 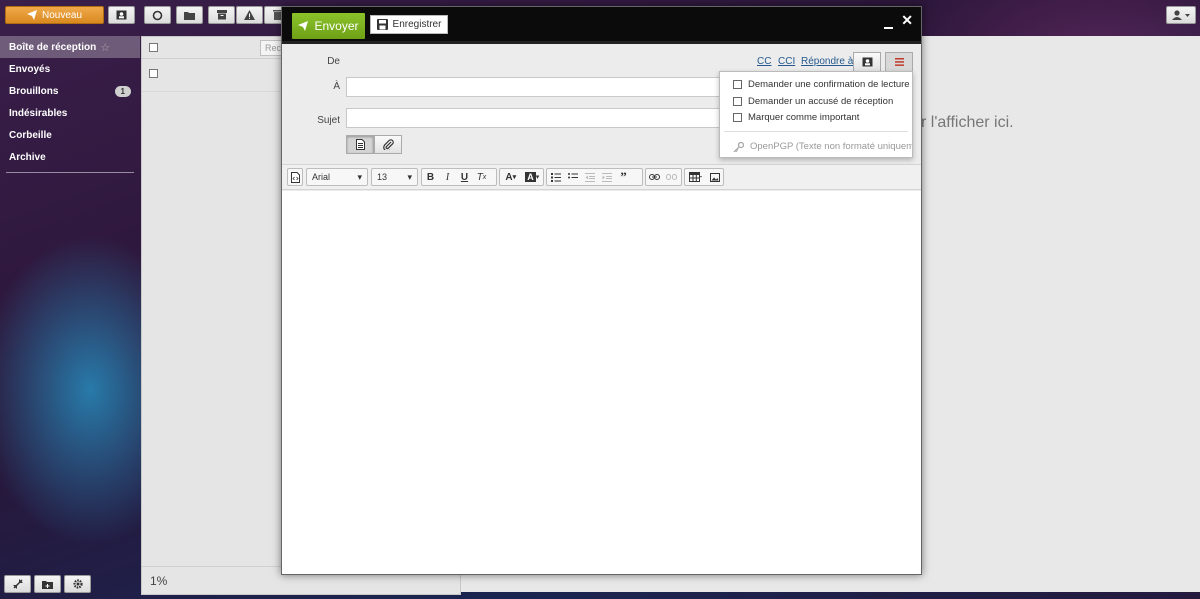 I want to click on save-draft-button: Enregistrer, so click(x=409, y=24).